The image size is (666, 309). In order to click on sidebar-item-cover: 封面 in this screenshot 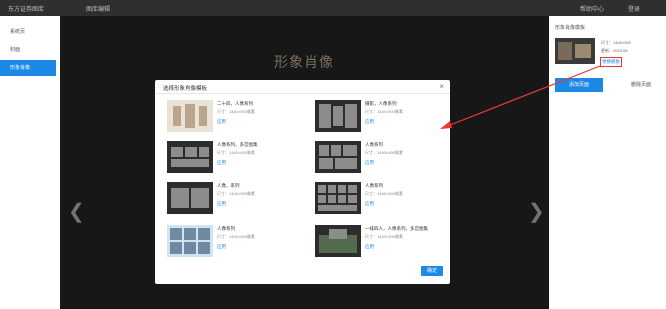, I will do `click(28, 50)`.